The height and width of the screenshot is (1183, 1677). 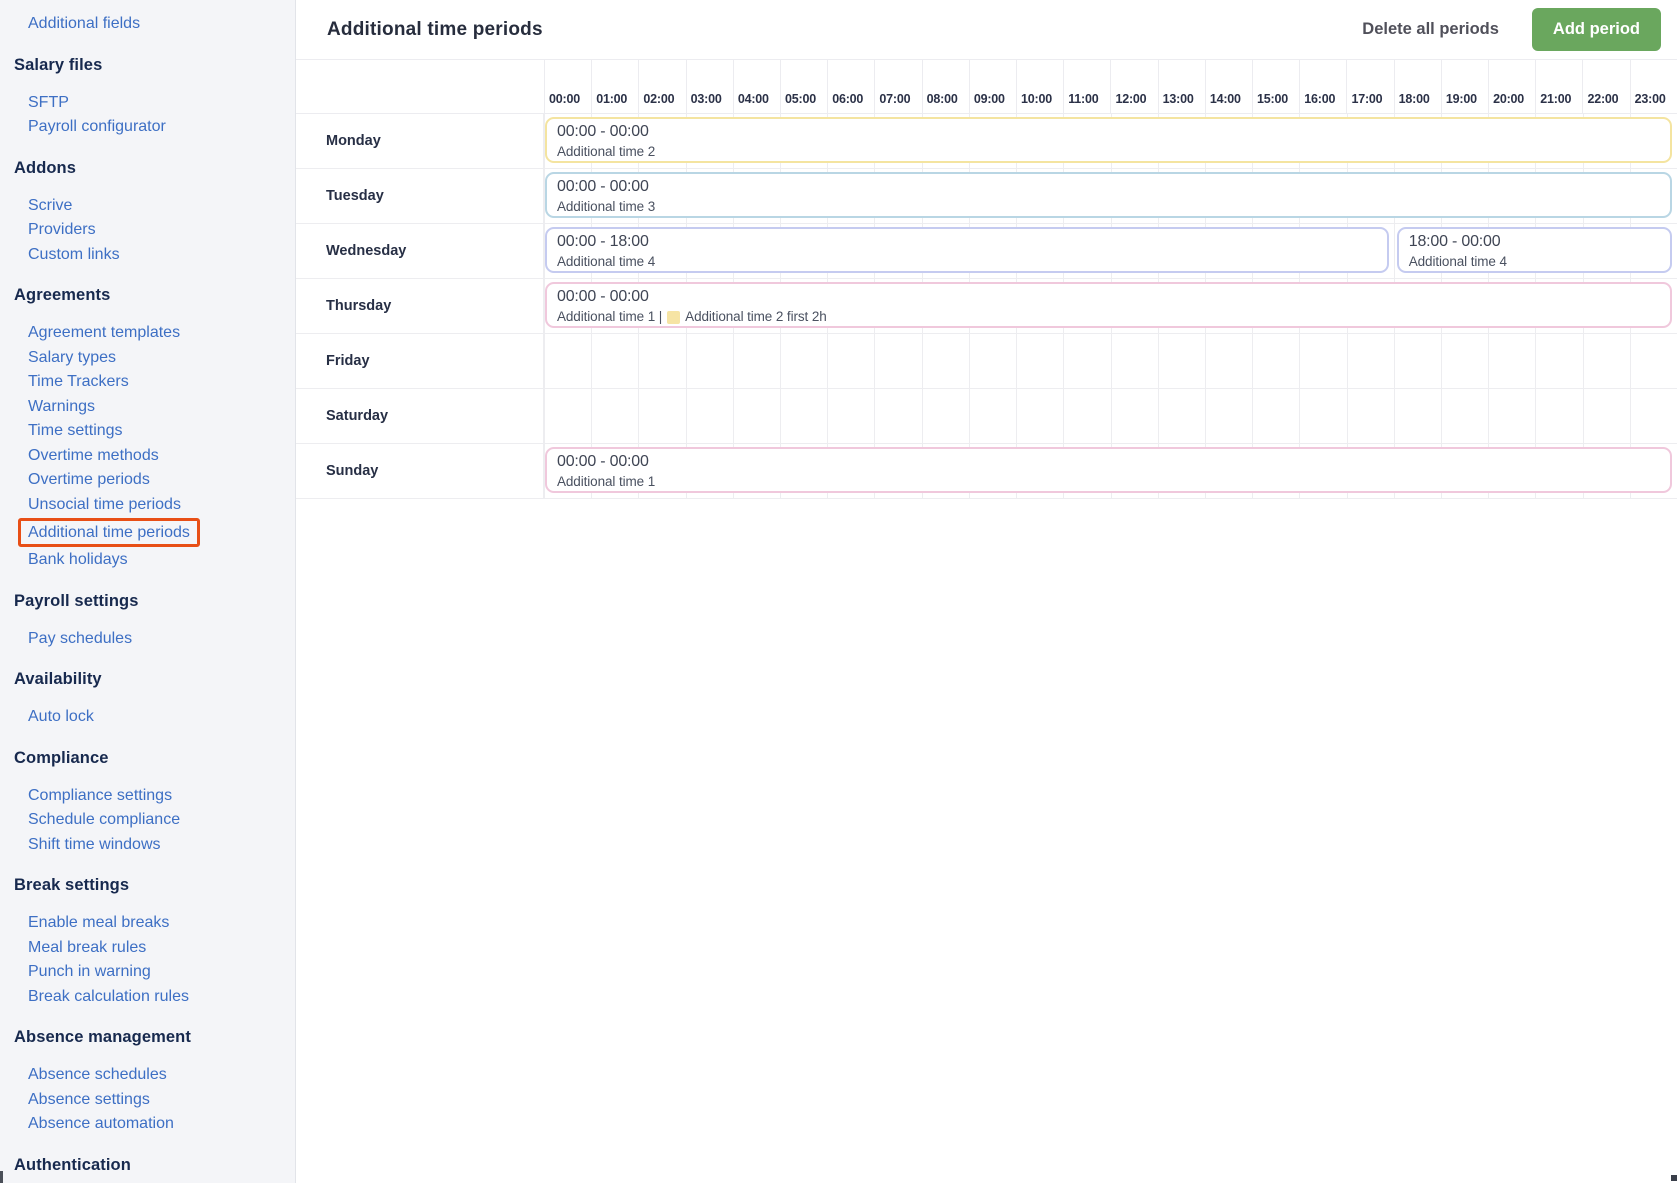 I want to click on hour-label: 04:00, so click(x=753, y=99).